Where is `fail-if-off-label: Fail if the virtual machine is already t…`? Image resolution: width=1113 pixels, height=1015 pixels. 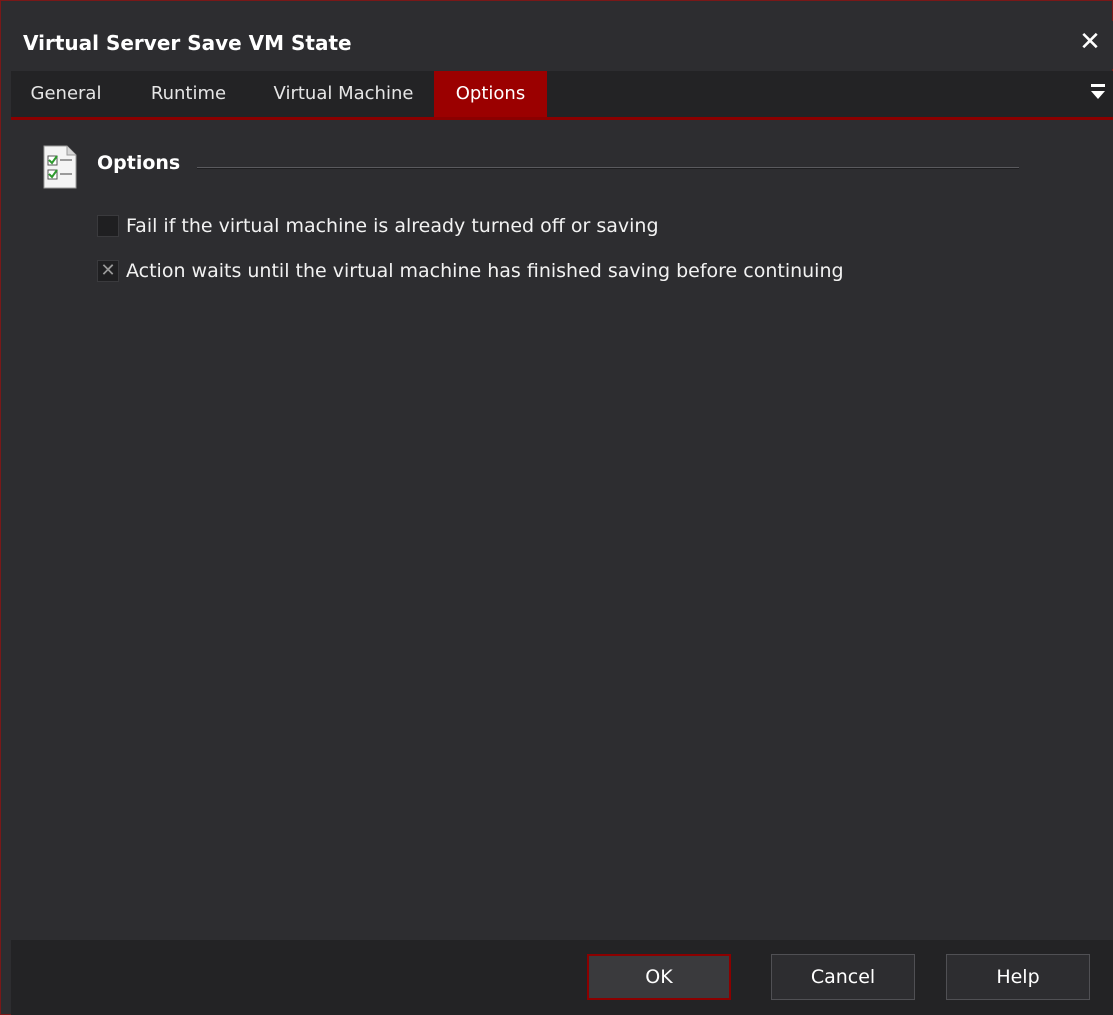 fail-if-off-label: Fail if the virtual machine is already t… is located at coordinates (392, 226).